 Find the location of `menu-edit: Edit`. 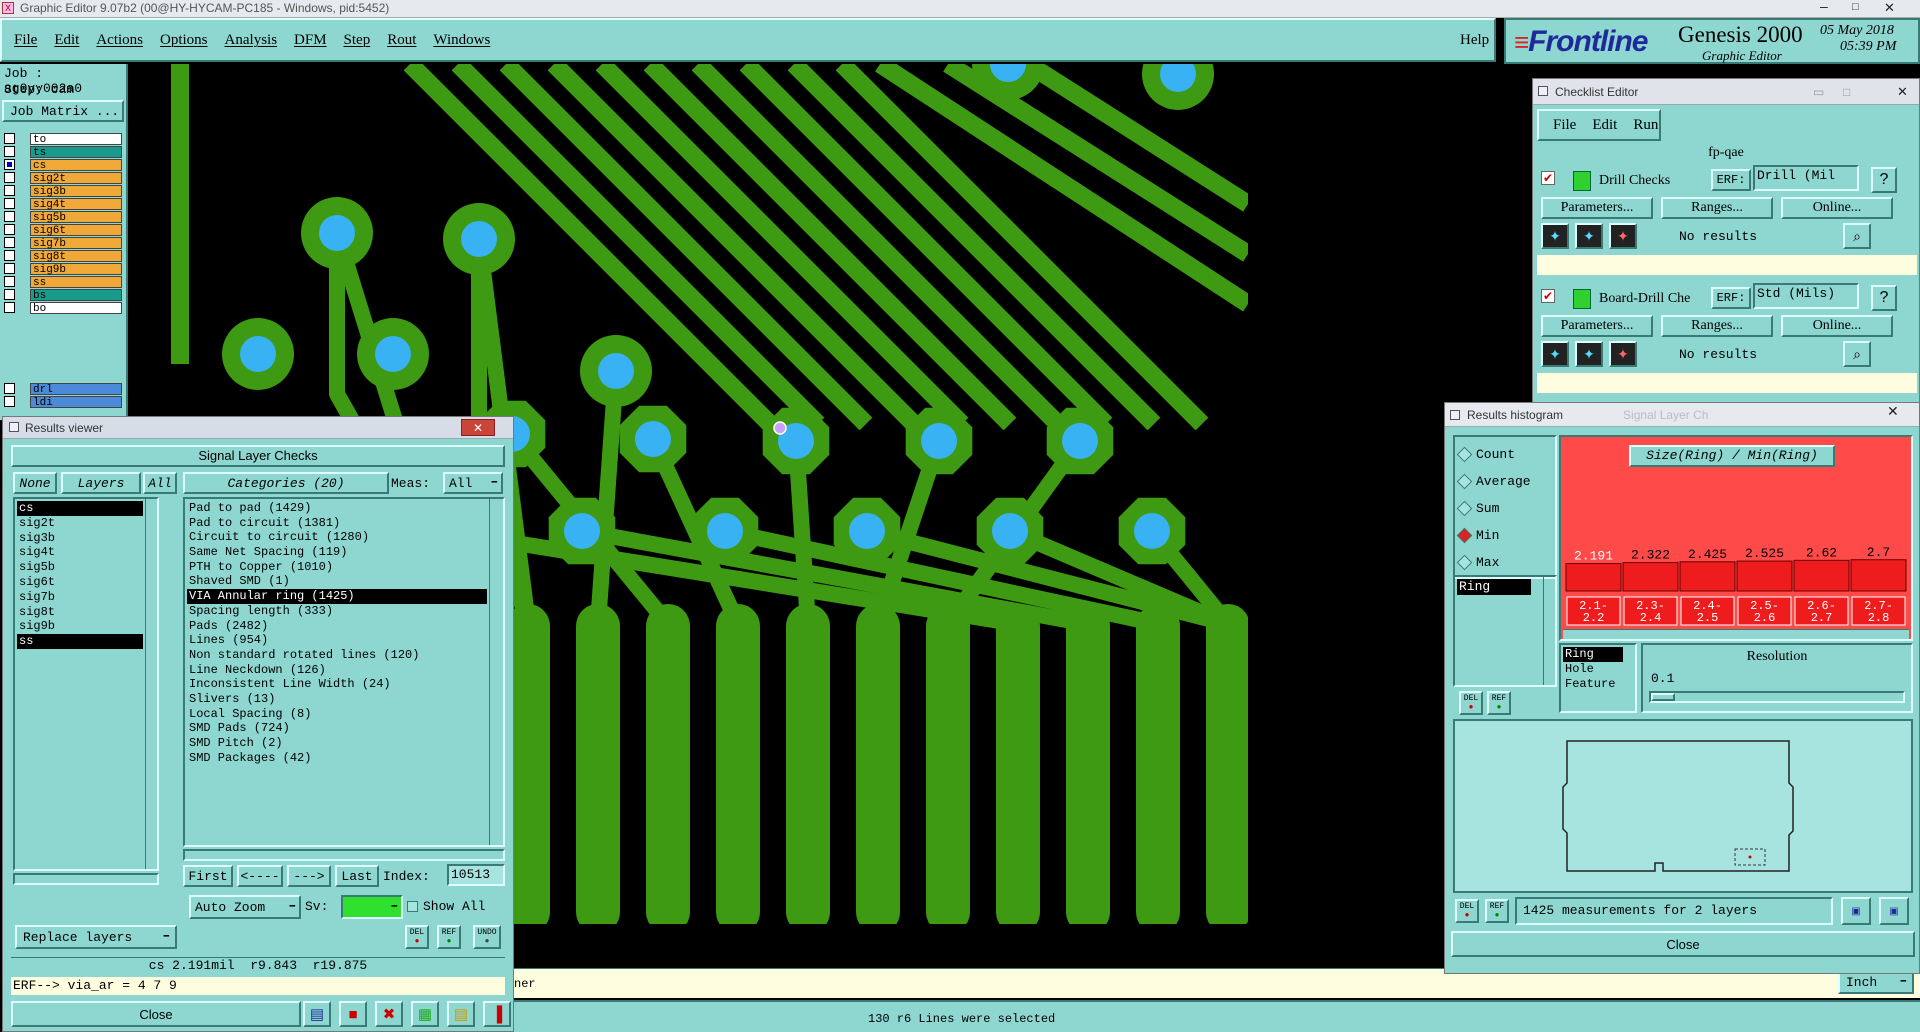

menu-edit: Edit is located at coordinates (66, 40).